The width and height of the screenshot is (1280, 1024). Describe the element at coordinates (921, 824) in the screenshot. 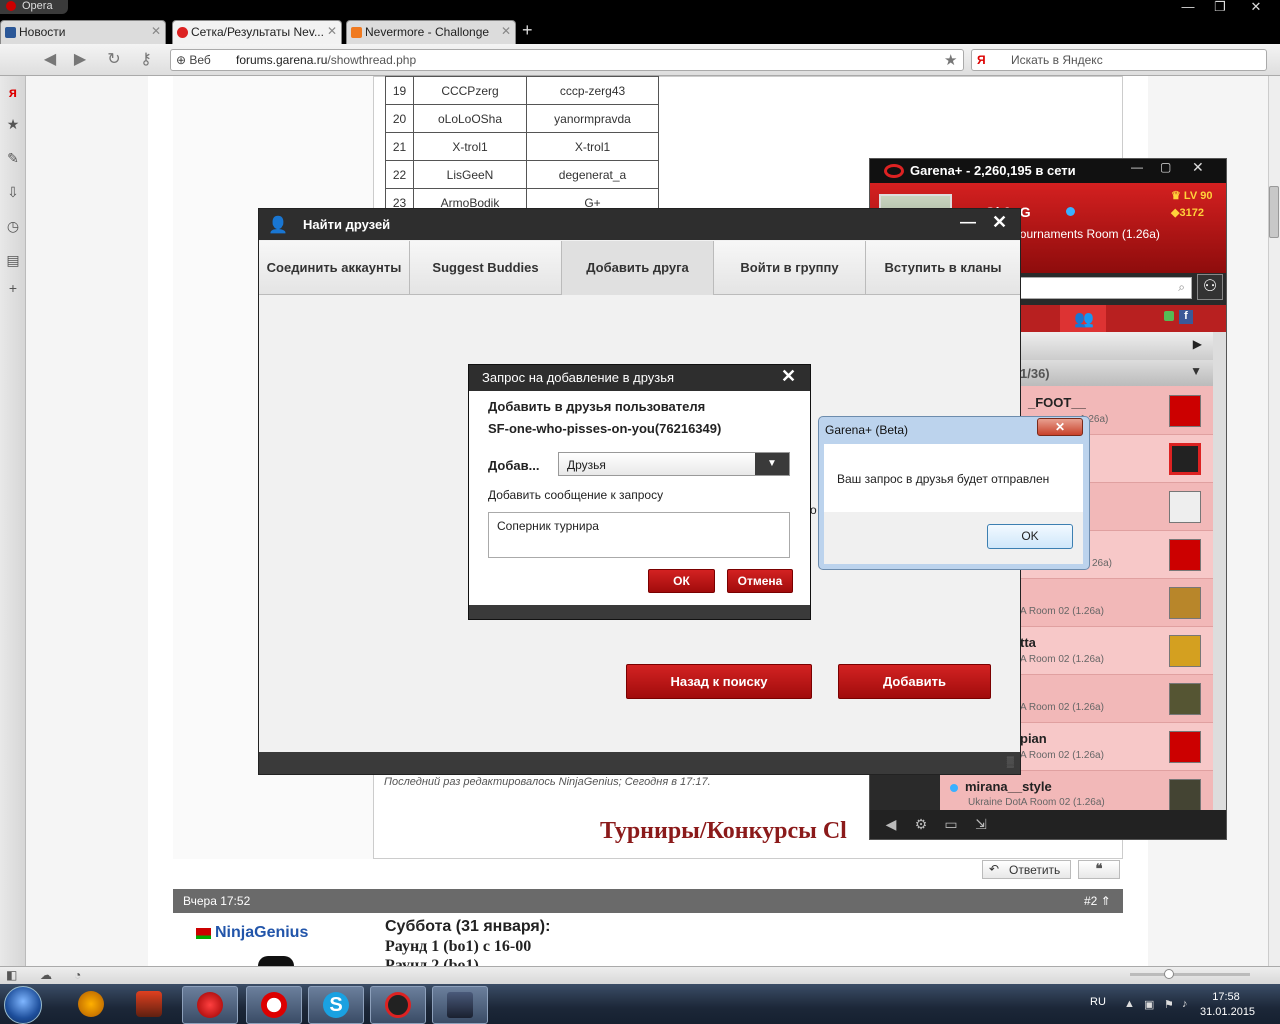

I see `settings-gear-icon: ⚙` at that location.